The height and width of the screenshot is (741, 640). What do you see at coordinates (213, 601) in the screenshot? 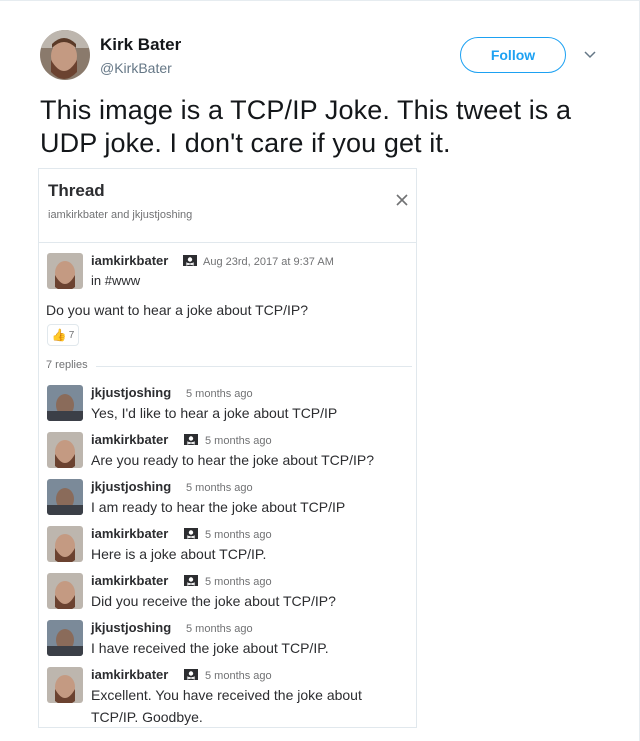
I see `message-text: Did you receive the joke about TCP/IP?` at bounding box center [213, 601].